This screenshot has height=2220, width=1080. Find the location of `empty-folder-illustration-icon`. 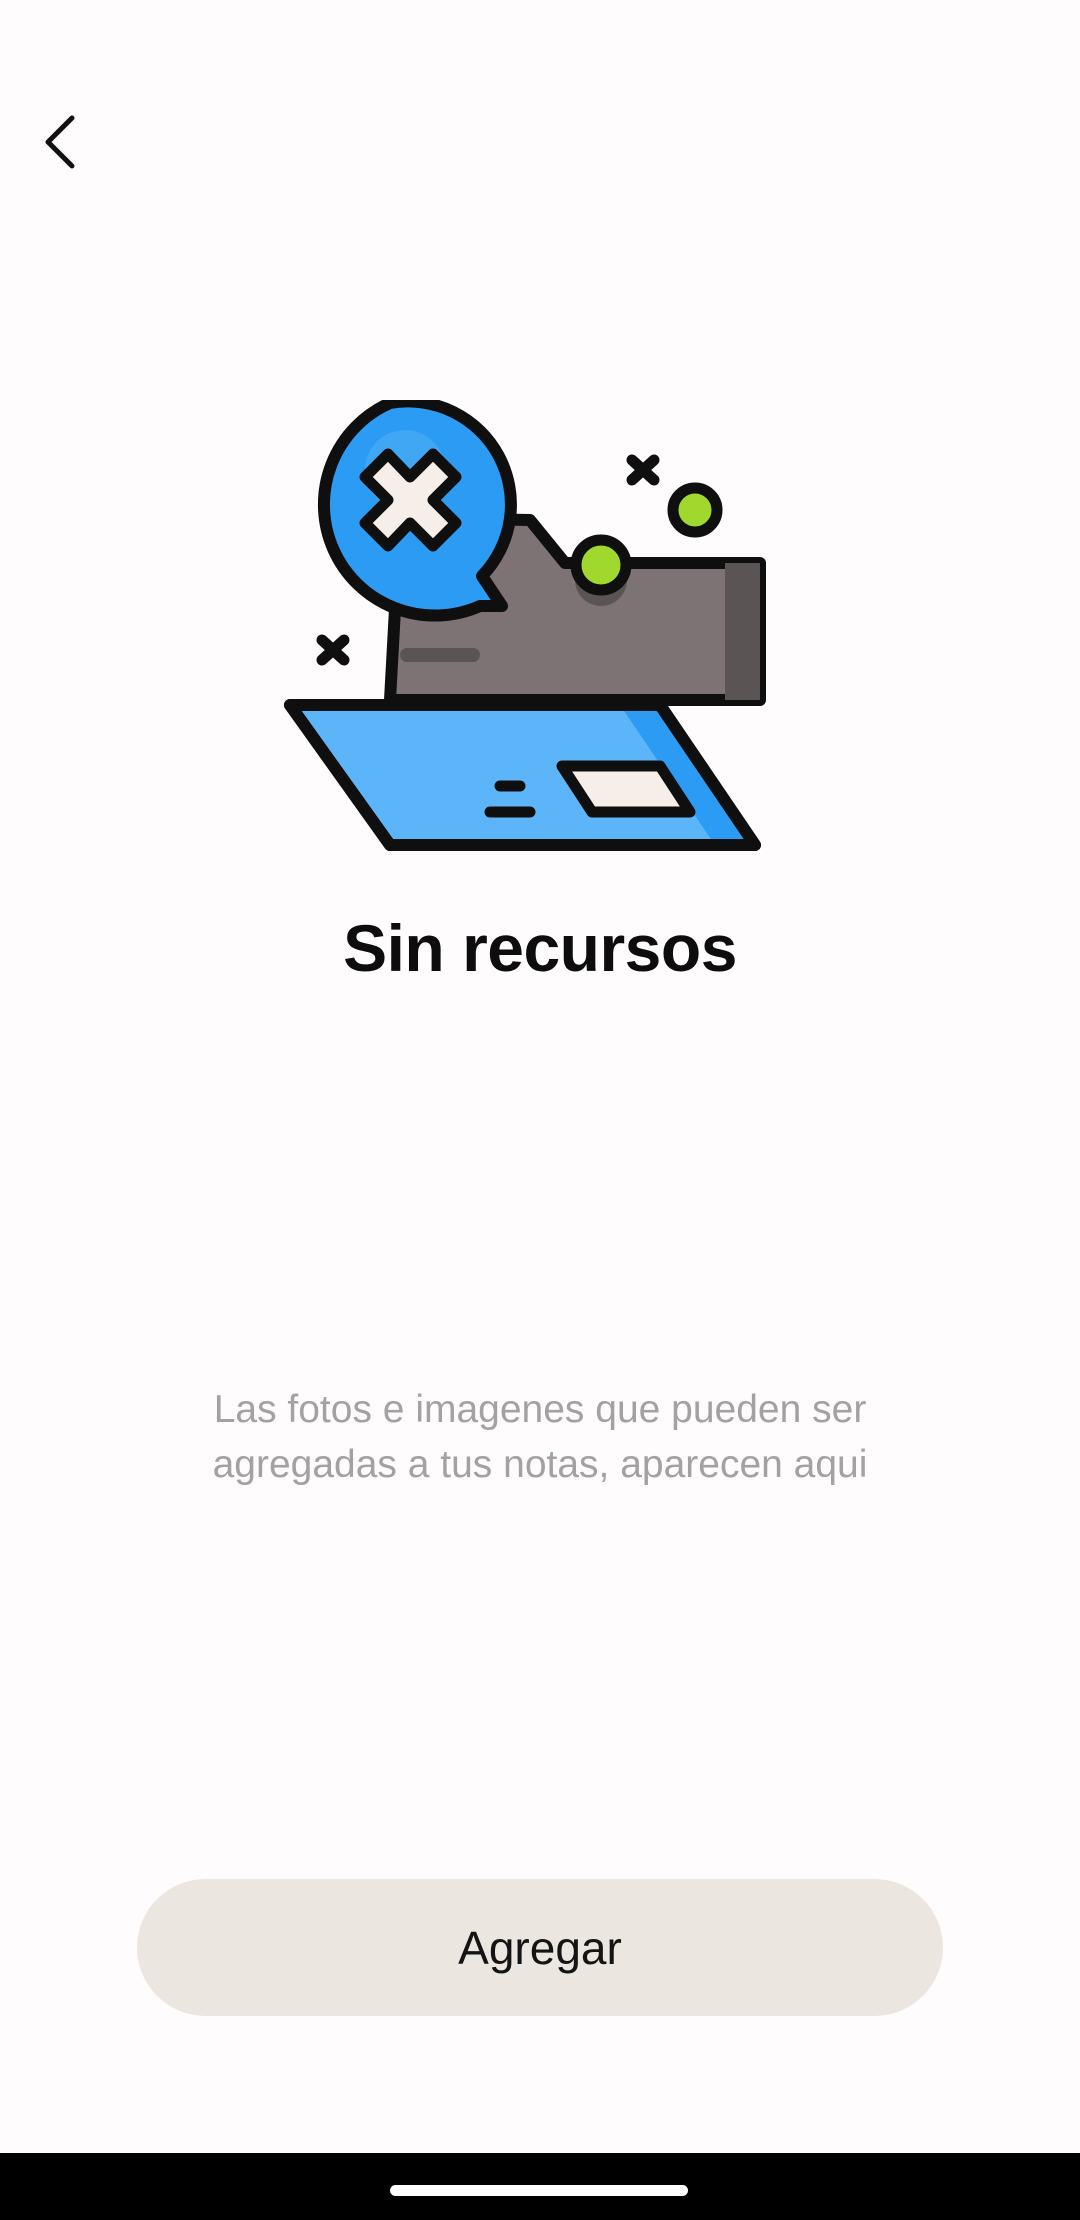

empty-folder-illustration-icon is located at coordinates (525, 625).